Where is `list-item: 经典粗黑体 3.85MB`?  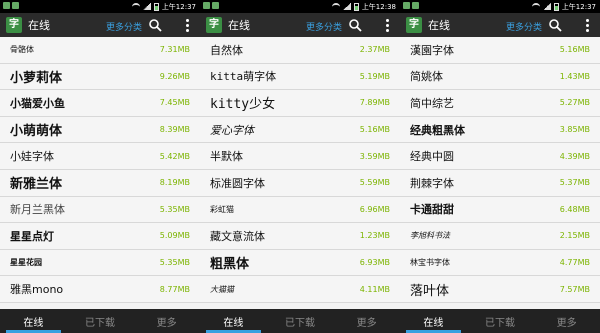 list-item: 经典粗黑体 3.85MB is located at coordinates (500, 130).